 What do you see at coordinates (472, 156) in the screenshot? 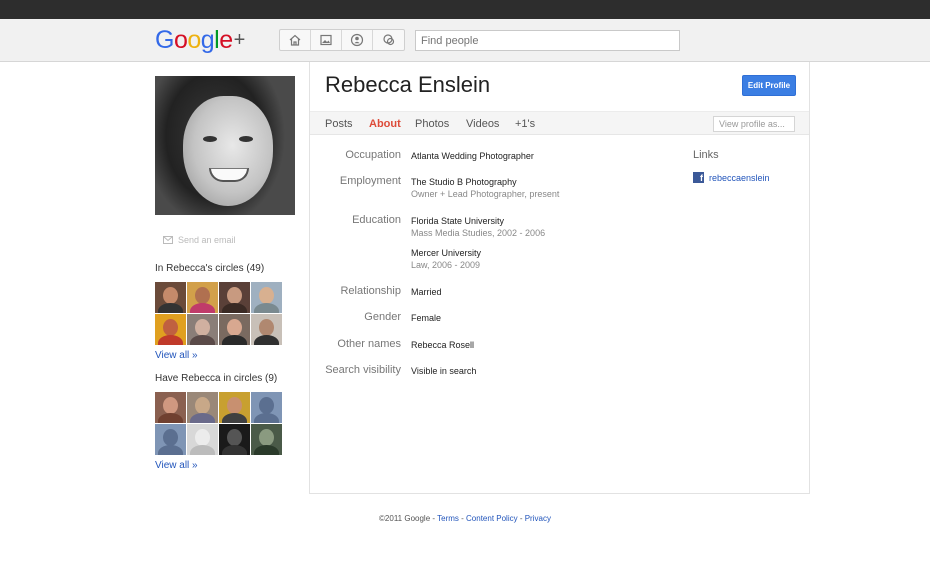
I see `occupation-value: Atlanta Wedding Photographer` at bounding box center [472, 156].